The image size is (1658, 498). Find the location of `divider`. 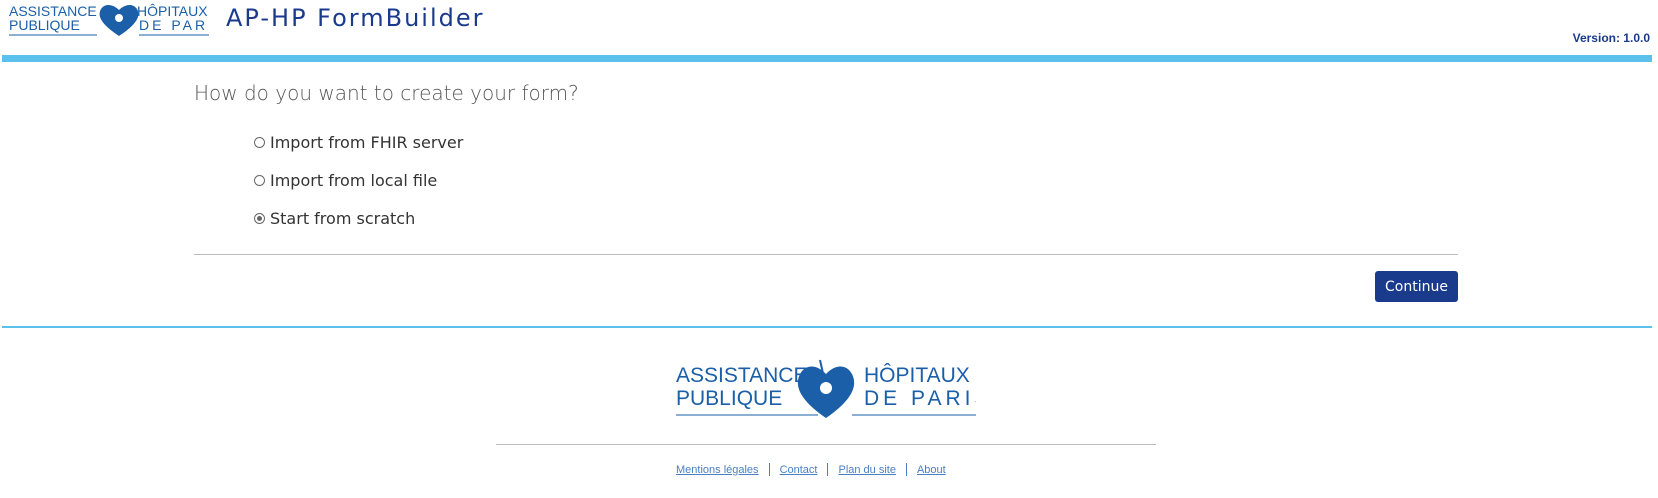

divider is located at coordinates (826, 254).